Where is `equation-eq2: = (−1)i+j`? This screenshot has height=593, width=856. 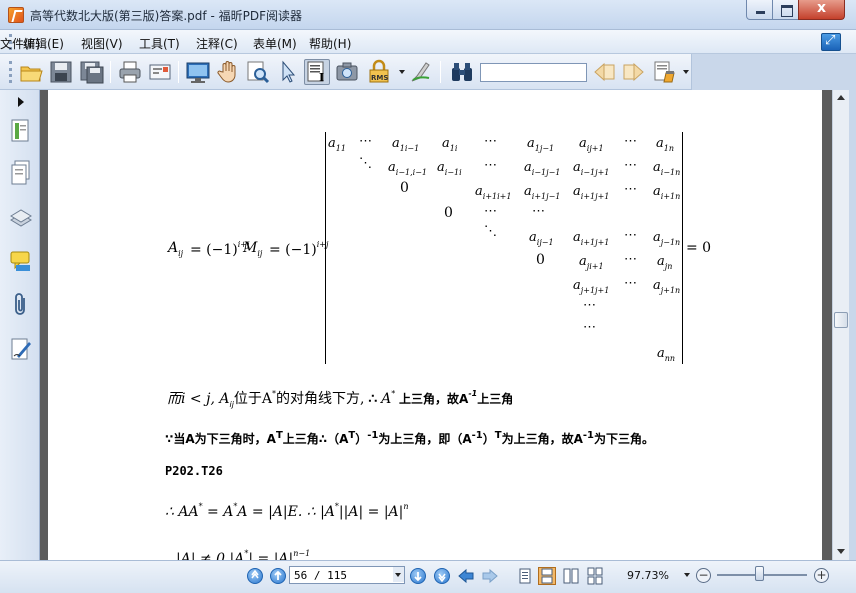
equation-eq2: = (−1)i+j is located at coordinates (299, 249).